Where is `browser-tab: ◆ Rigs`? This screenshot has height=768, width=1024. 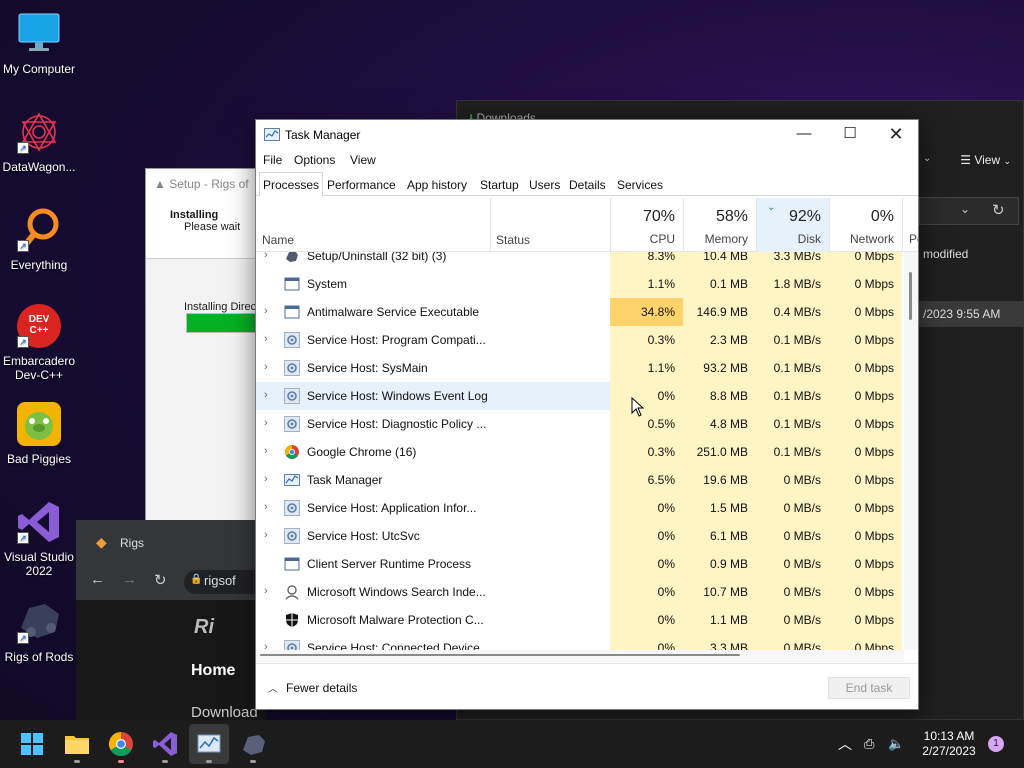
browser-tab: ◆ Rigs is located at coordinates (171, 542).